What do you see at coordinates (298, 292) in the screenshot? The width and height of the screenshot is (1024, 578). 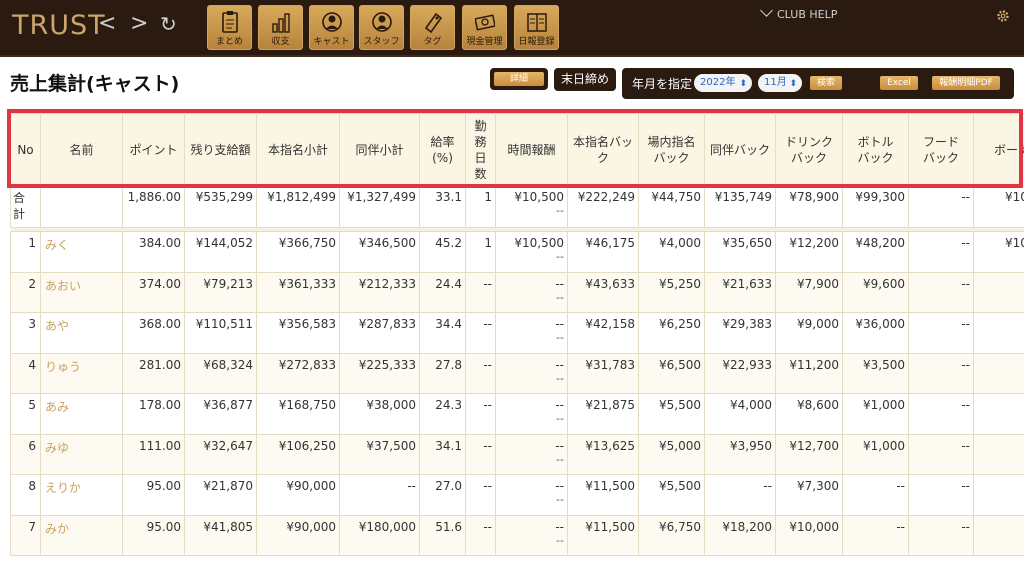 I see `cell-main-nomination-subtotal: ¥361,333` at bounding box center [298, 292].